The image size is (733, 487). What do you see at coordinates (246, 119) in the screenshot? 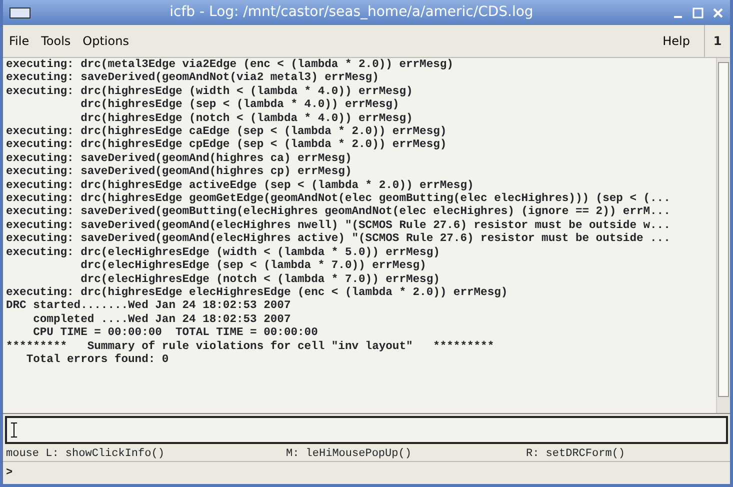
I see `log-line: drc(highresEdge (notch < (lambda * 4.0)) errMesg)` at bounding box center [246, 119].